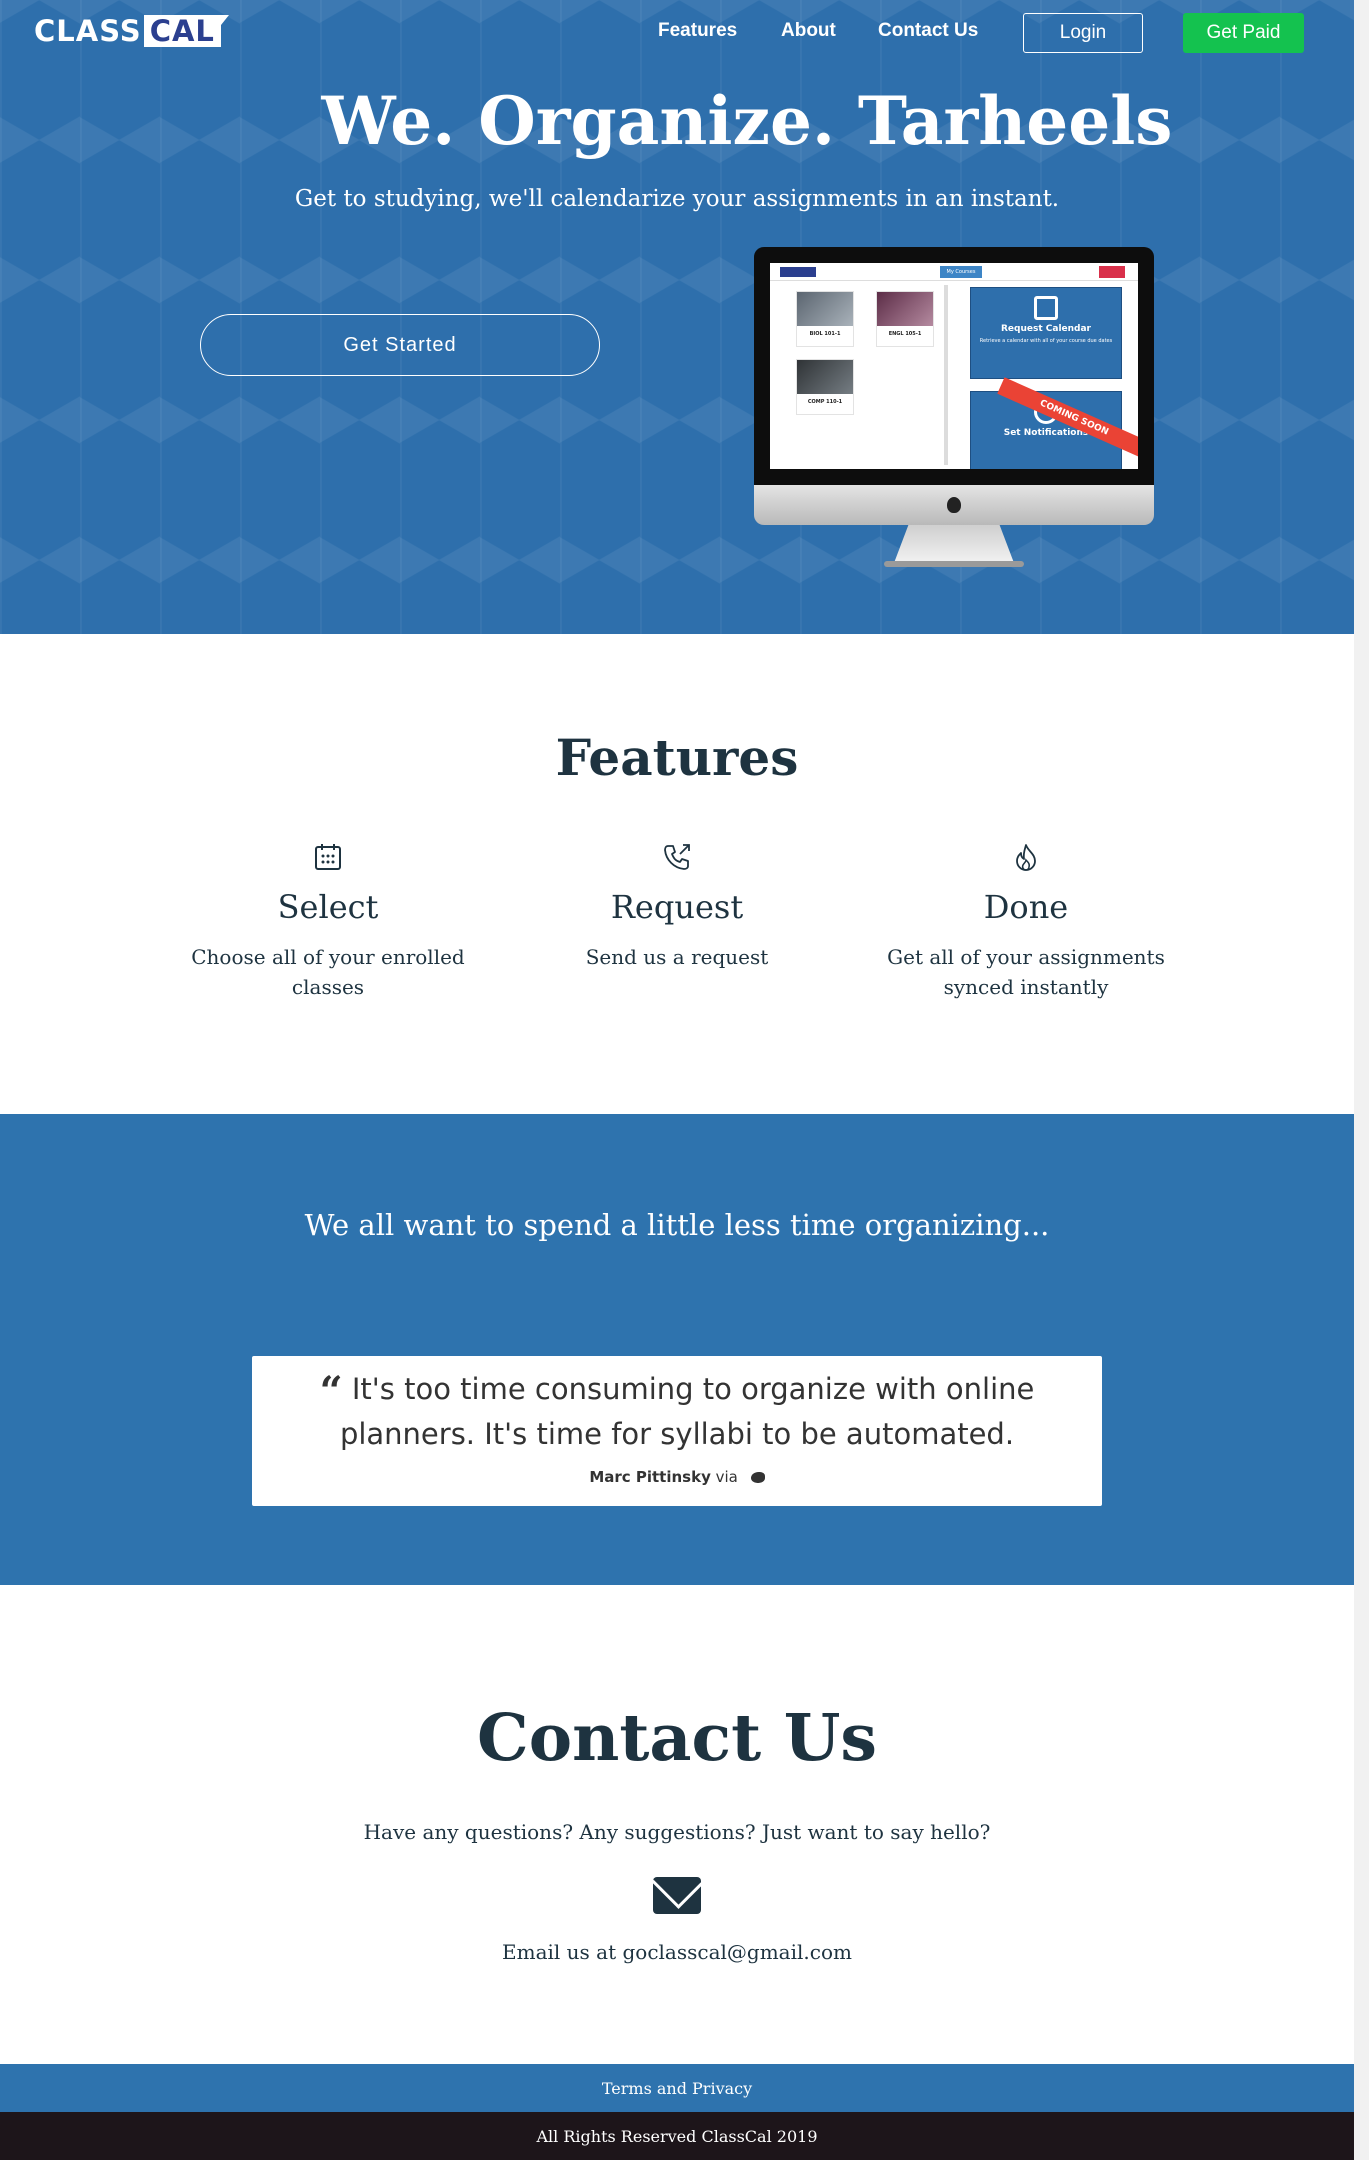  I want to click on get-started-button: Get Started, so click(400, 345).